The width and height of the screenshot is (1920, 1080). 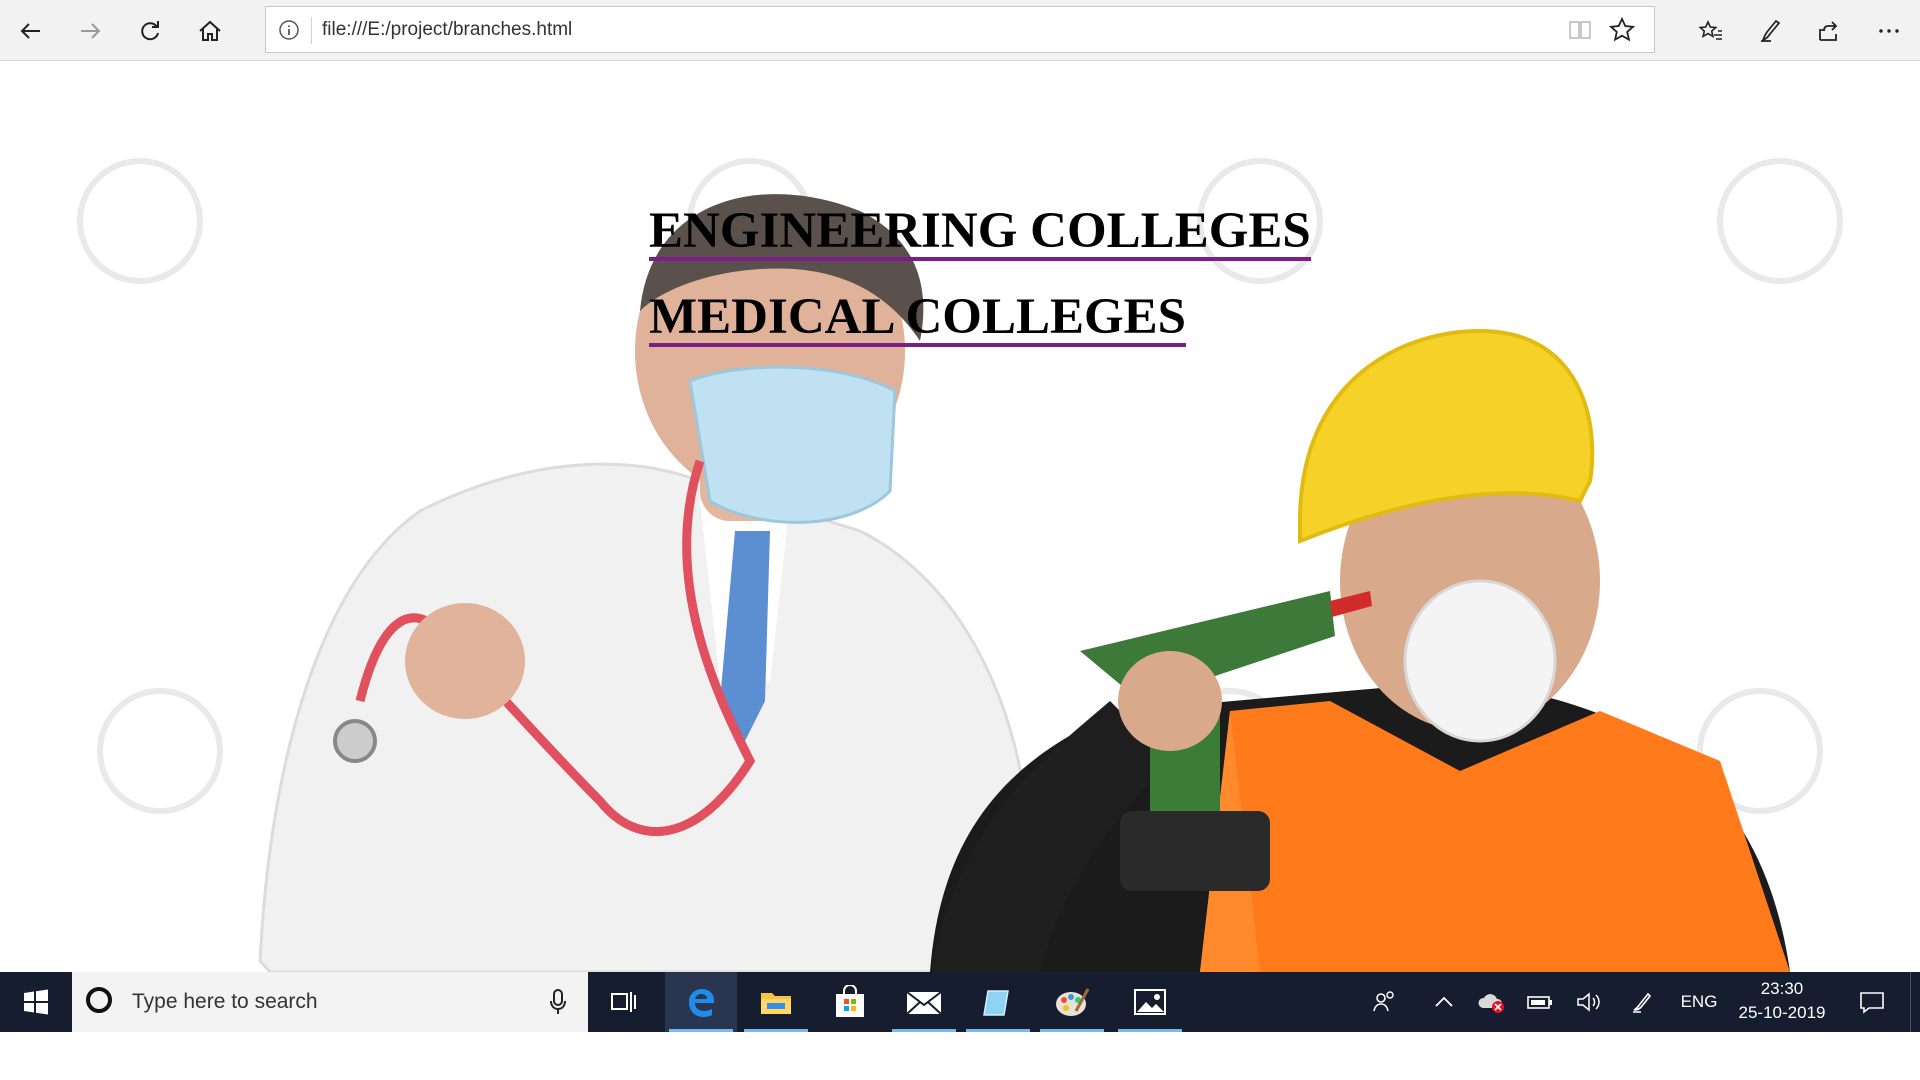 I want to click on favorites-hub-icon, so click(x=1710, y=30).